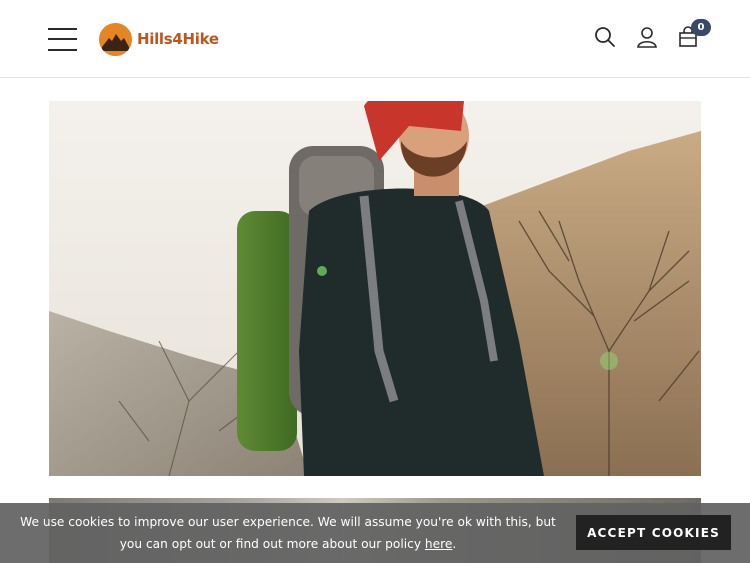 The image size is (750, 563). Describe the element at coordinates (701, 27) in the screenshot. I see `cart-count-badge: 0` at that location.